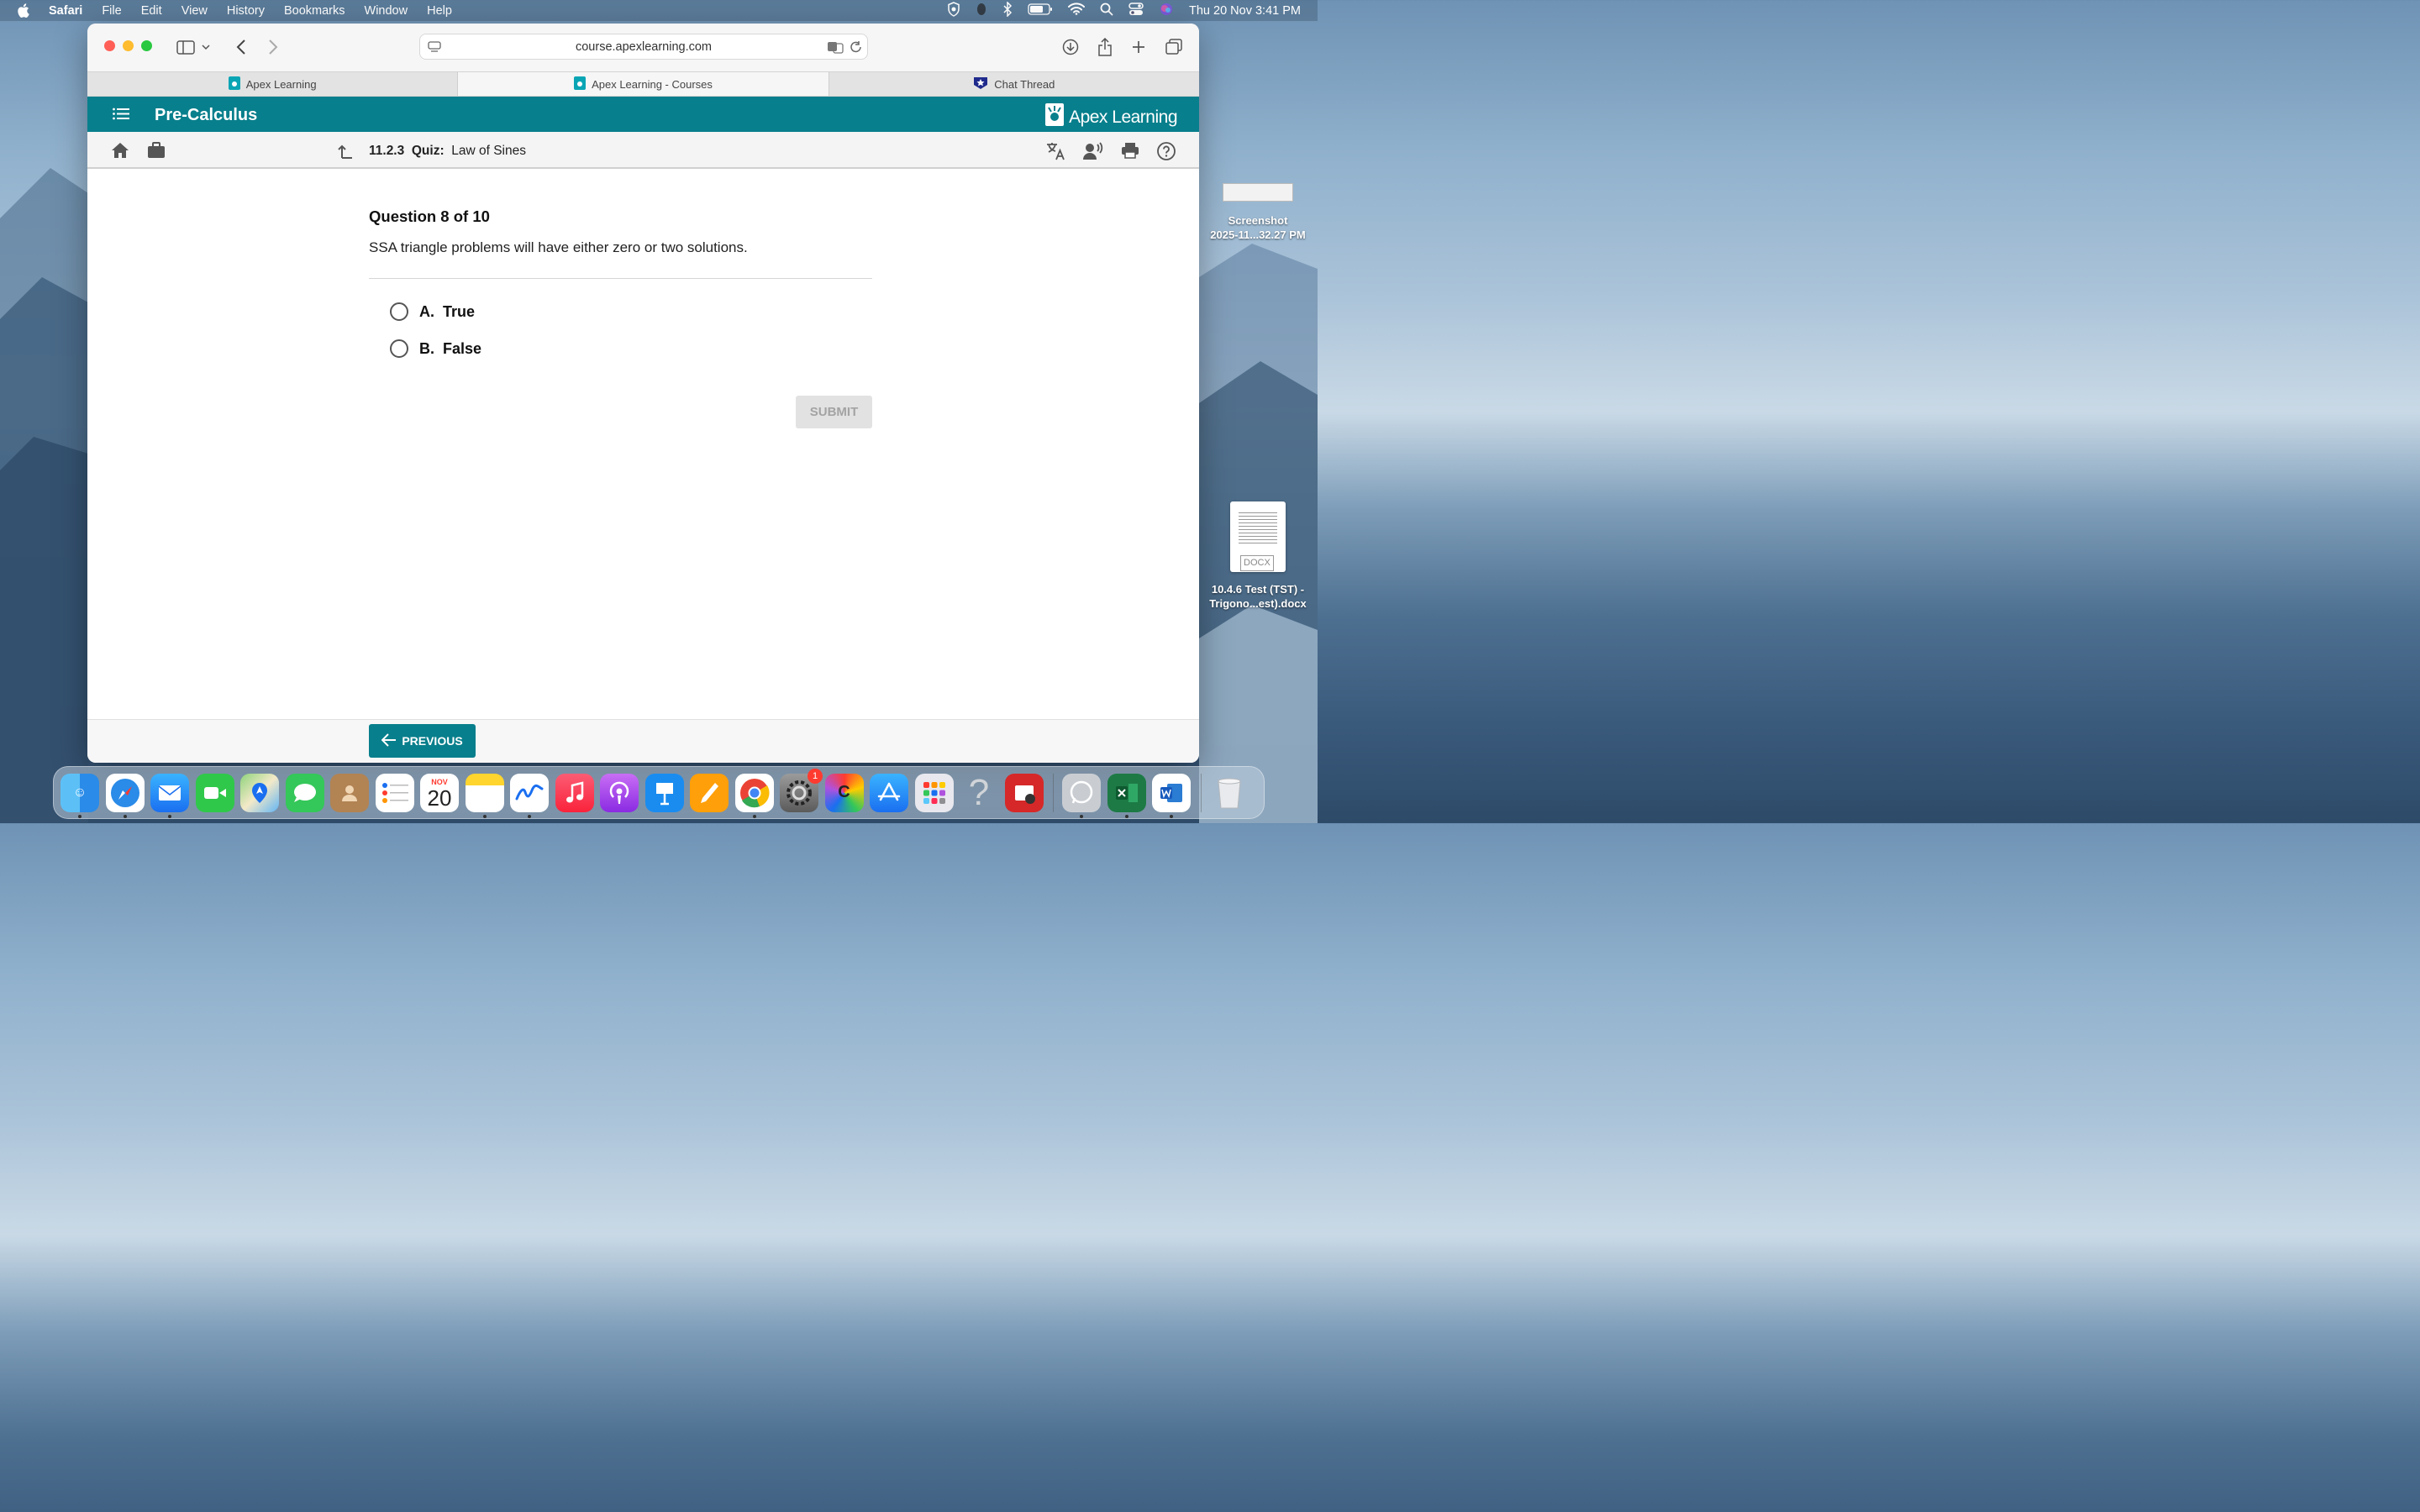 The width and height of the screenshot is (2420, 1512). Describe the element at coordinates (643, 150) in the screenshot. I see `activity-nav: 11.2.3 Quiz: Law of Sines` at that location.